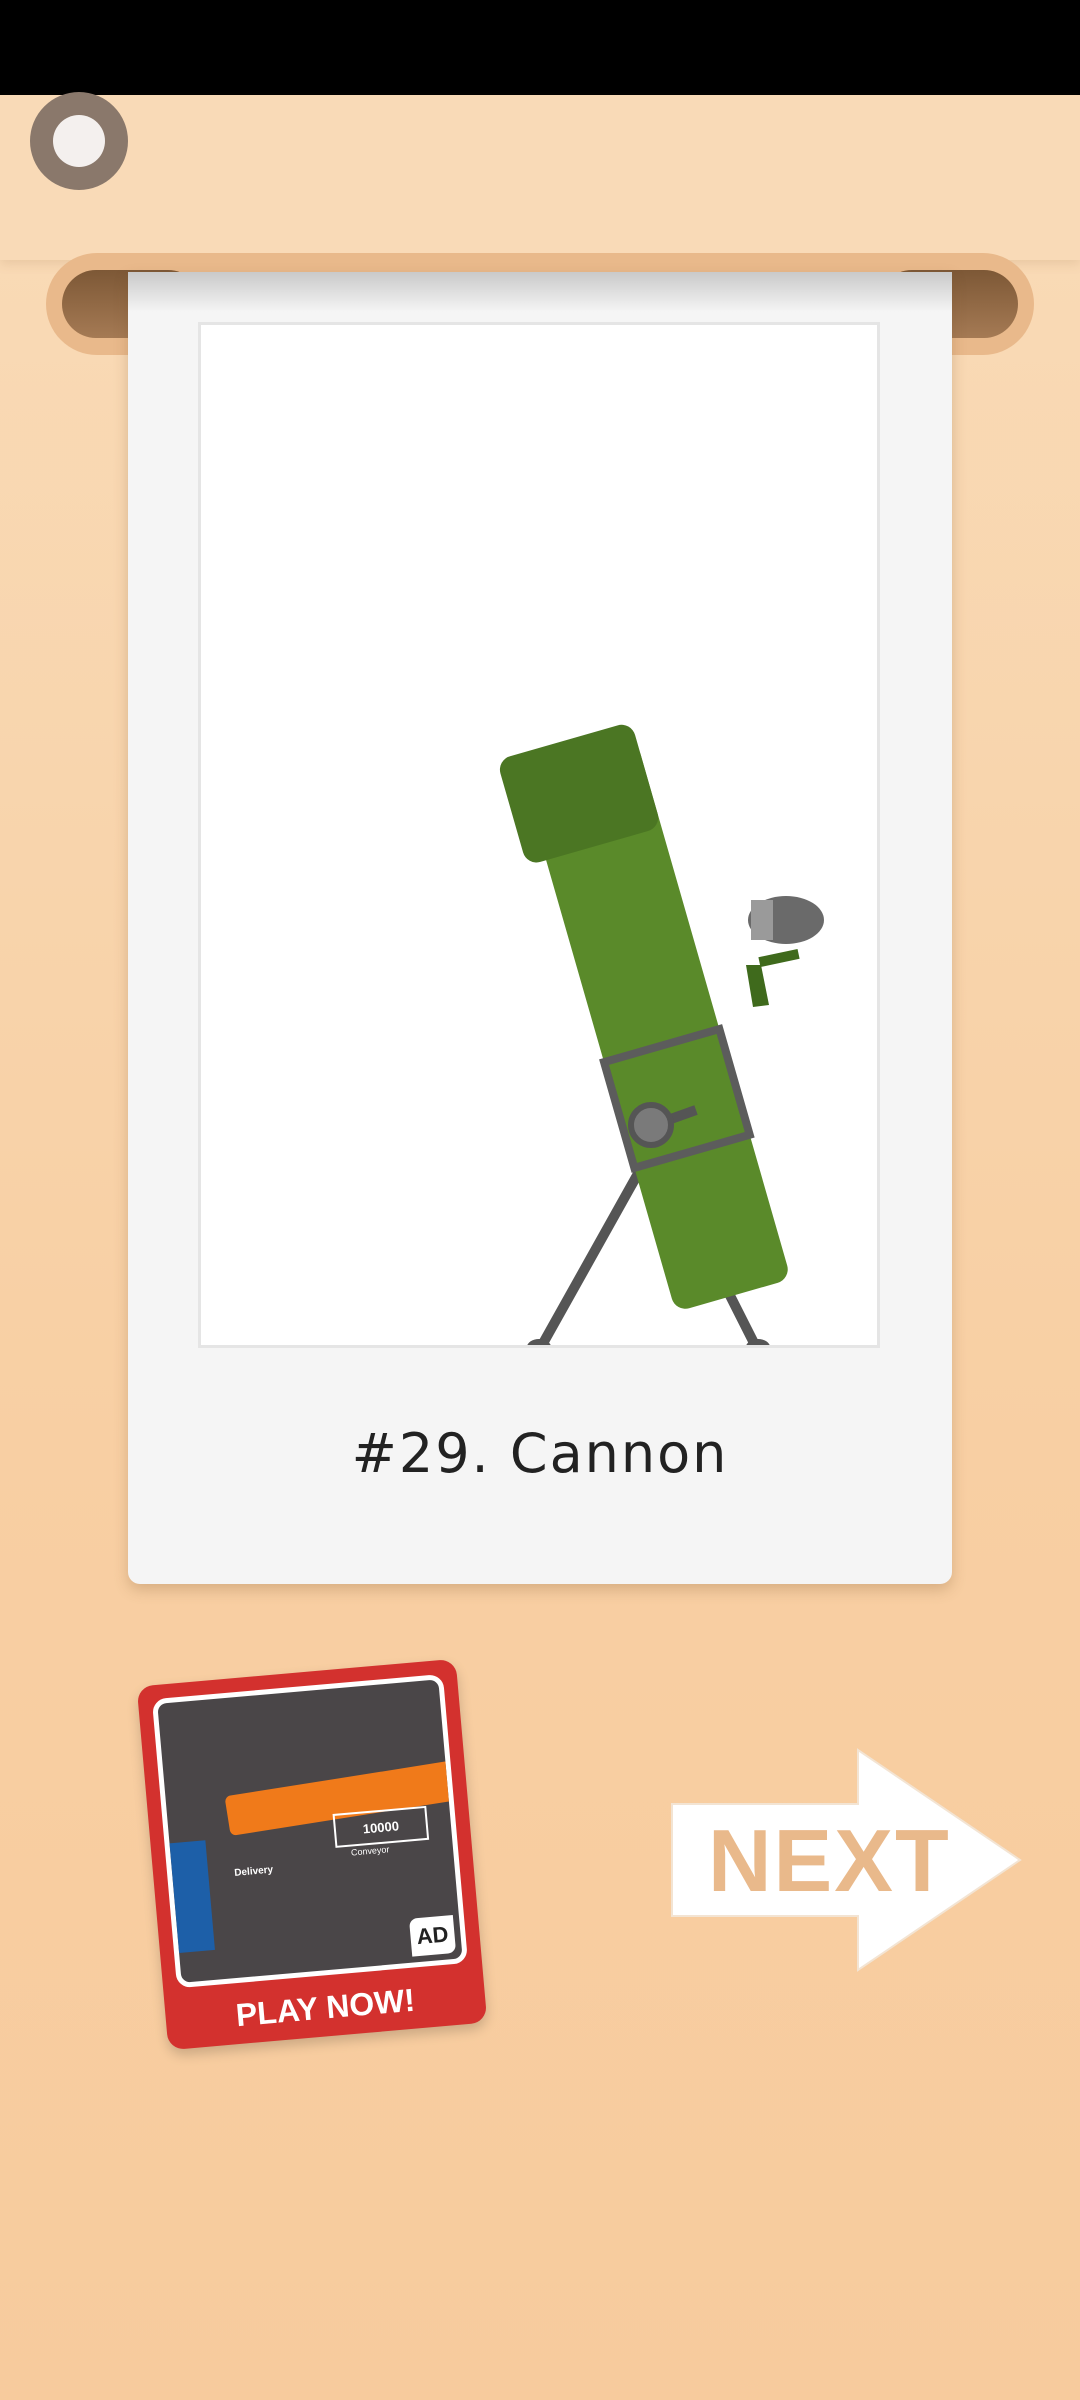 This screenshot has width=1080, height=2400. What do you see at coordinates (829, 1860) in the screenshot?
I see `next-label: NEXT` at bounding box center [829, 1860].